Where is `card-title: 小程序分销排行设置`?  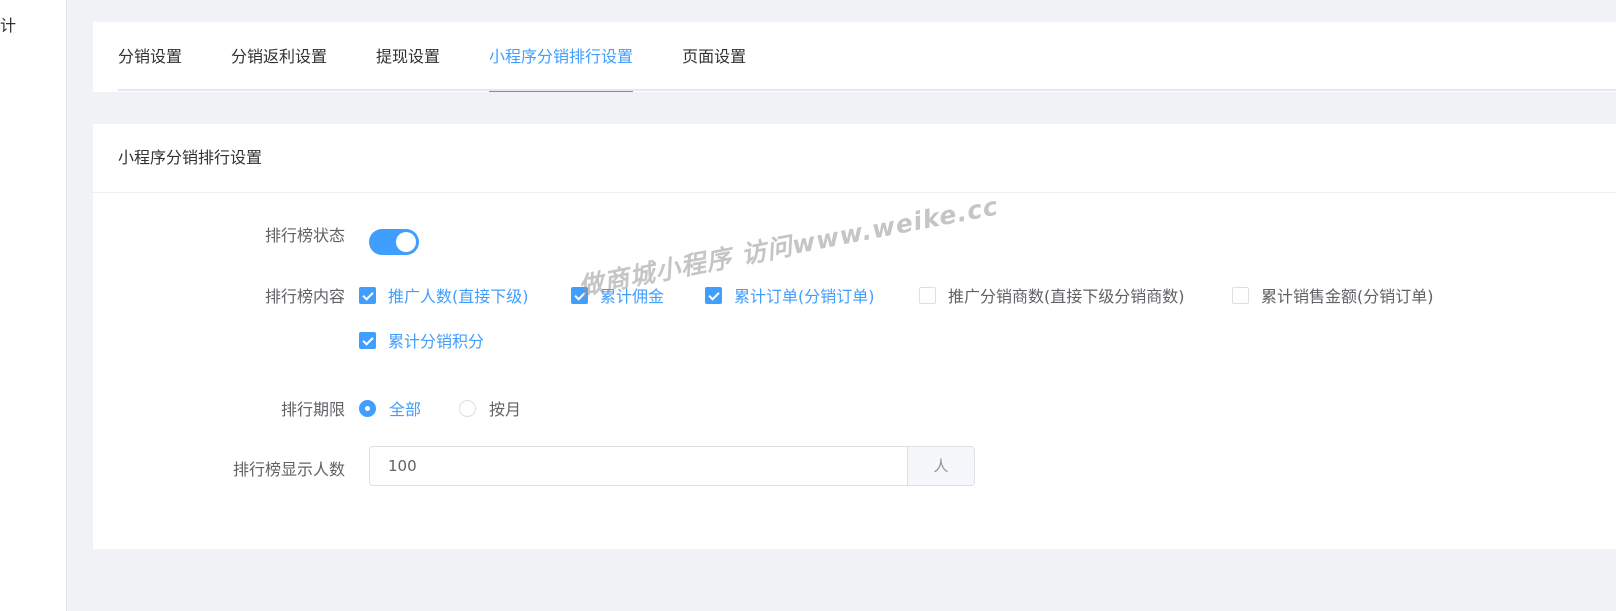
card-title: 小程序分销排行设置 is located at coordinates (854, 158).